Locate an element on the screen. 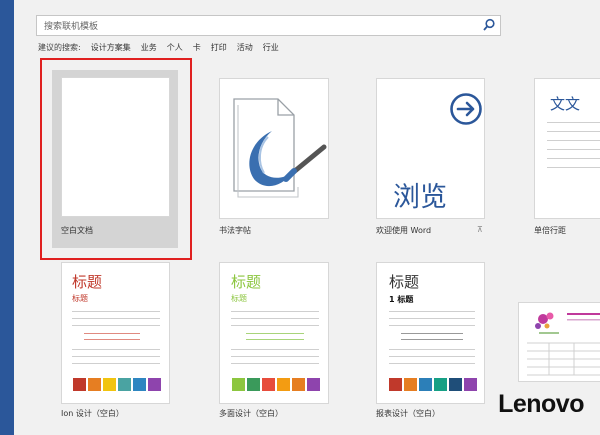 The height and width of the screenshot is (435, 600). suggestion-link: 业务 is located at coordinates (149, 48).